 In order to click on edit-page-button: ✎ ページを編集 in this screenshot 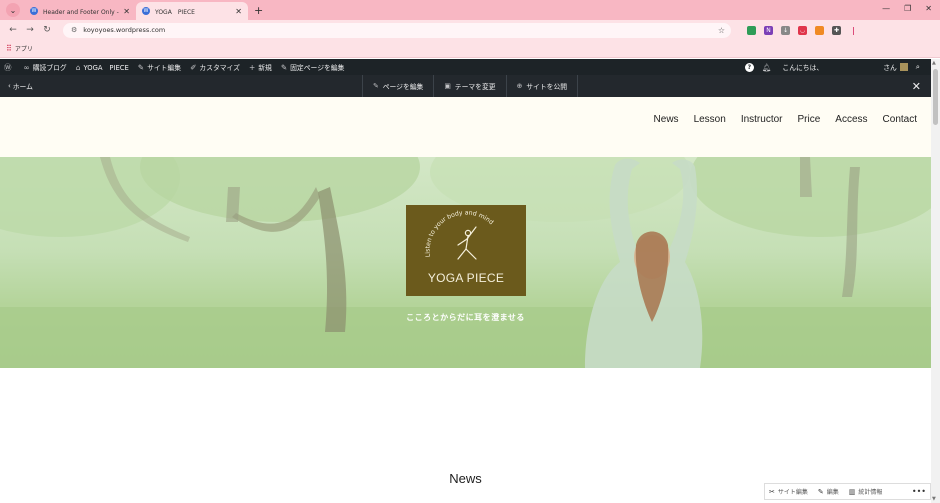, I will do `click(397, 86)`.